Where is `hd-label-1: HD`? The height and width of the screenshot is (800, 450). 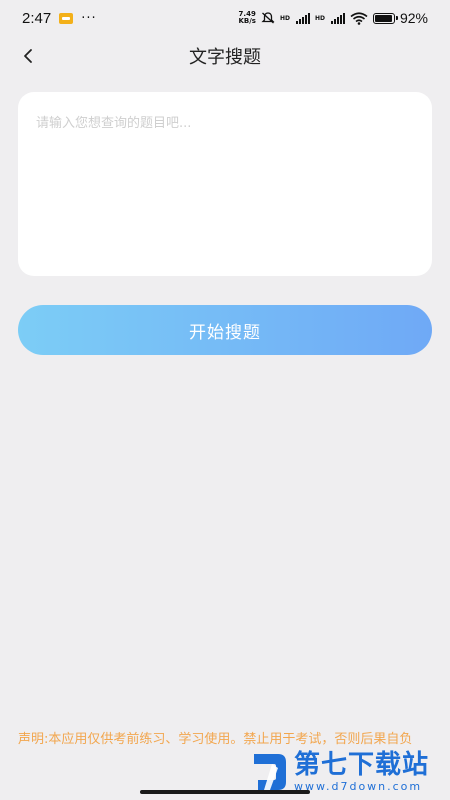
hd-label-1: HD is located at coordinates (284, 18).